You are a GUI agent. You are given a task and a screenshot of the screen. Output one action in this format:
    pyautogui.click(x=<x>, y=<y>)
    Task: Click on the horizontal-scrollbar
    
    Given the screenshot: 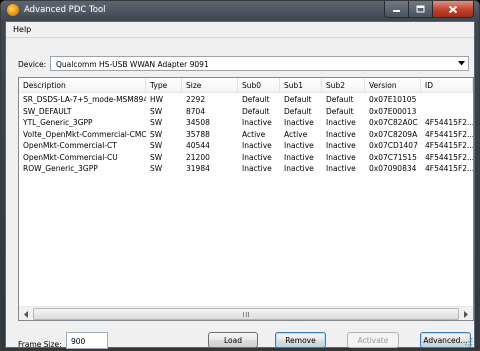 What is the action you would take?
    pyautogui.click(x=246, y=313)
    